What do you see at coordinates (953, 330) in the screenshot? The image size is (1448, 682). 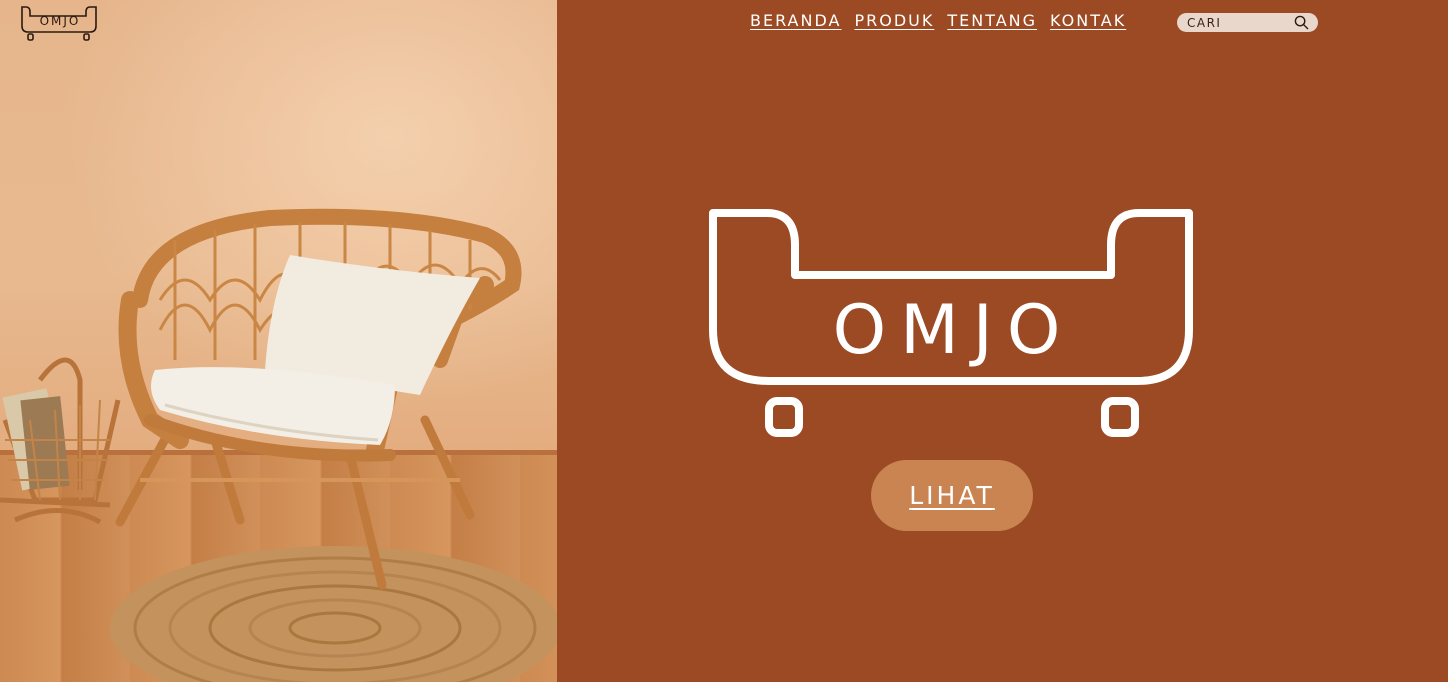 I see `hero-logo-text: OMJO` at bounding box center [953, 330].